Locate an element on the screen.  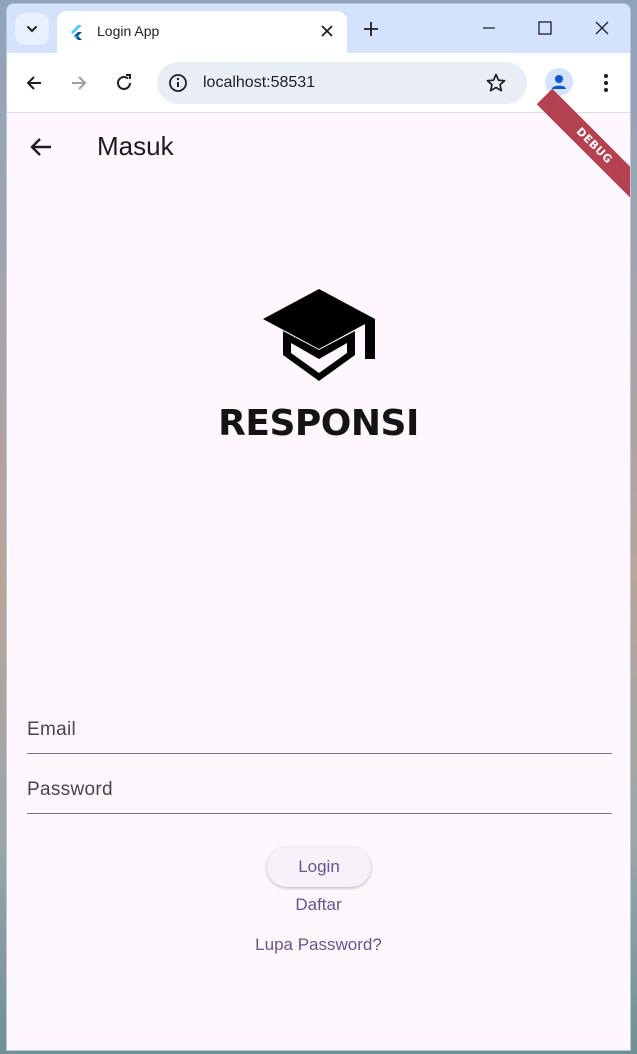
site-info-icon is located at coordinates (178, 83).